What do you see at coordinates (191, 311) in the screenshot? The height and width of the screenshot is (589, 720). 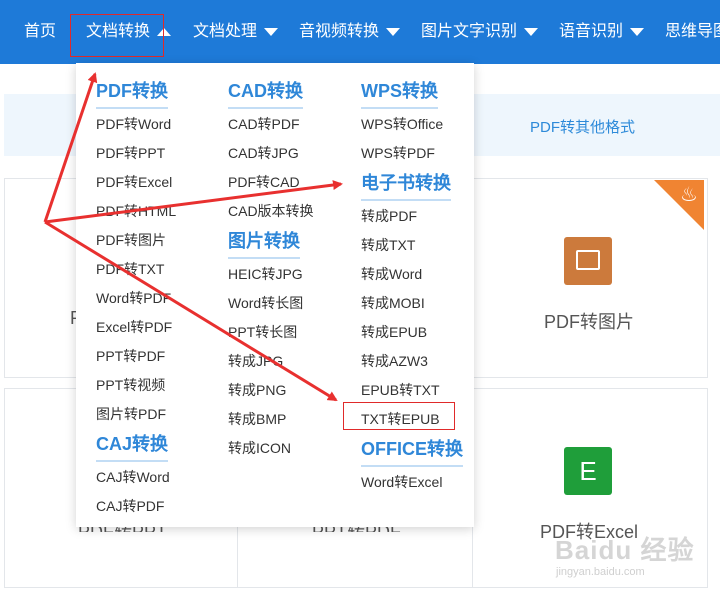 I see `arrow-to-txt-epub` at bounding box center [191, 311].